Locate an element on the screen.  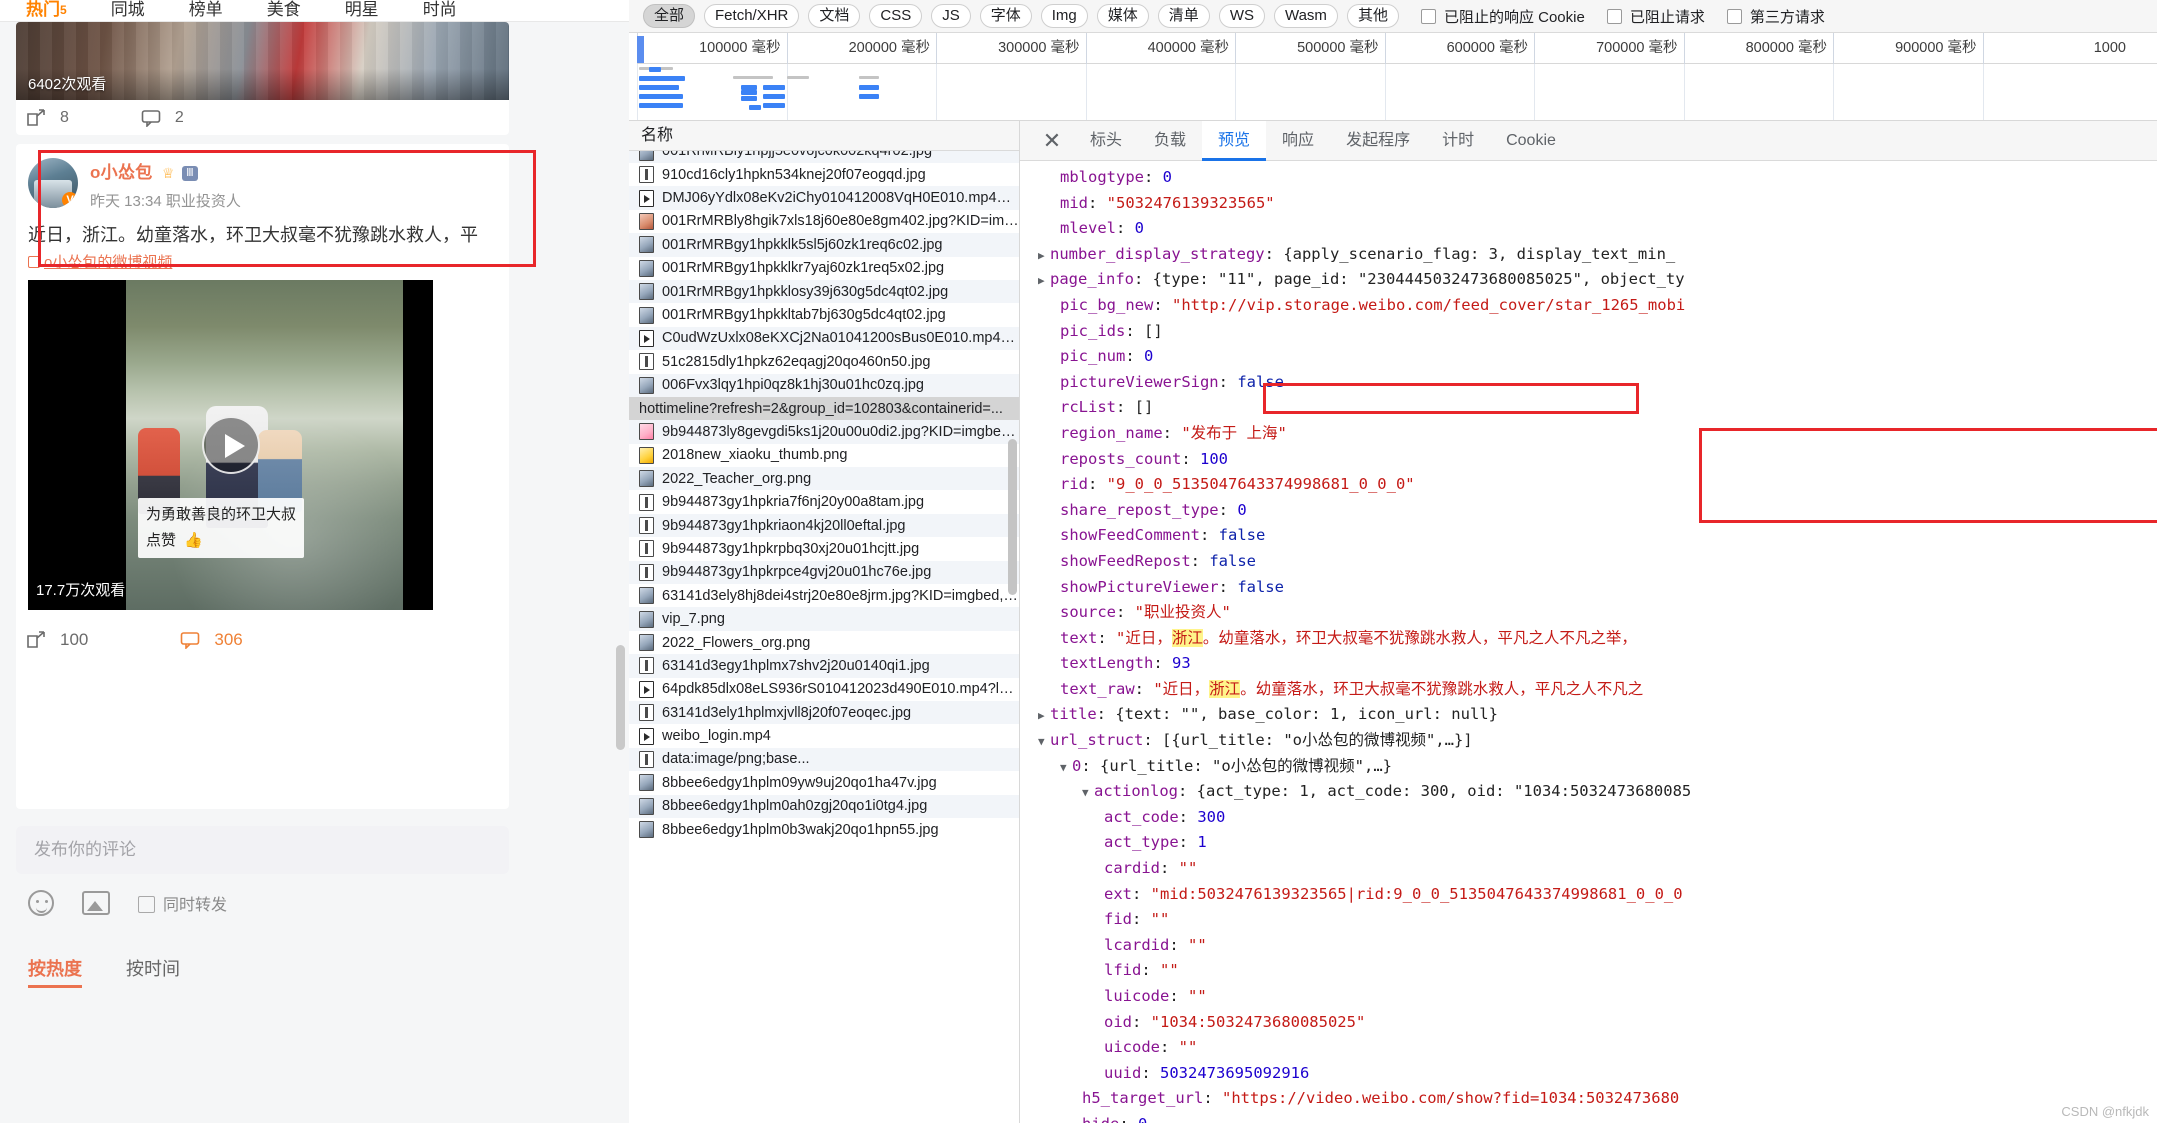
network-request-row: 006Fvx3lqy1hpi0qz8k1hj30u01hc0zq.jpg is located at coordinates (824, 385).